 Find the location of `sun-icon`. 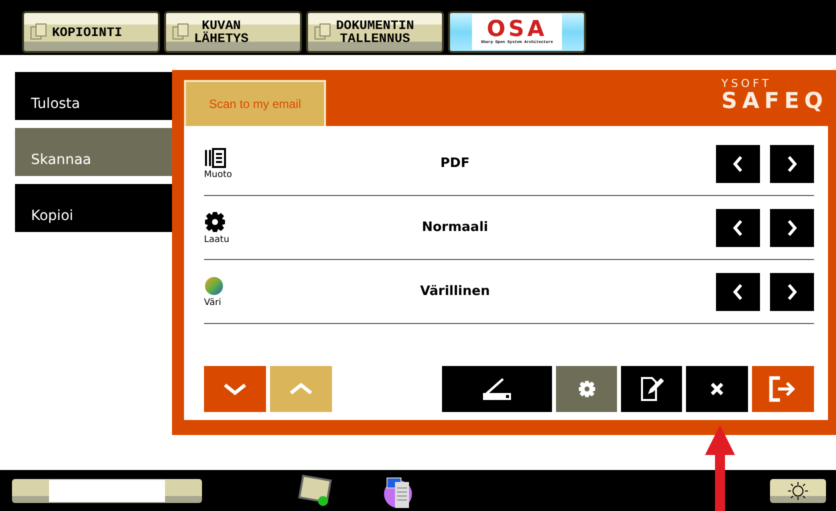

sun-icon is located at coordinates (798, 490).